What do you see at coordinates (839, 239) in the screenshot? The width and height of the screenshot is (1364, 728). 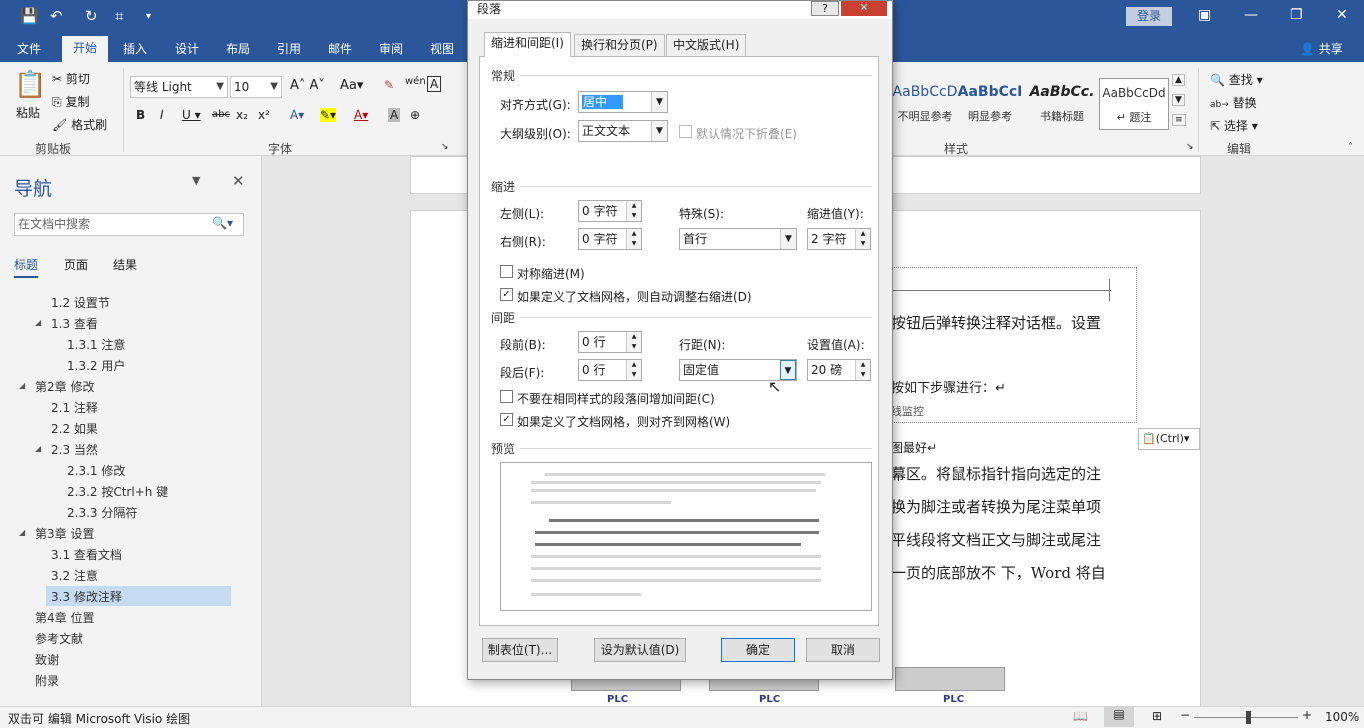 I see `indent-by-spinner: 2 字符 ▲ ▼` at bounding box center [839, 239].